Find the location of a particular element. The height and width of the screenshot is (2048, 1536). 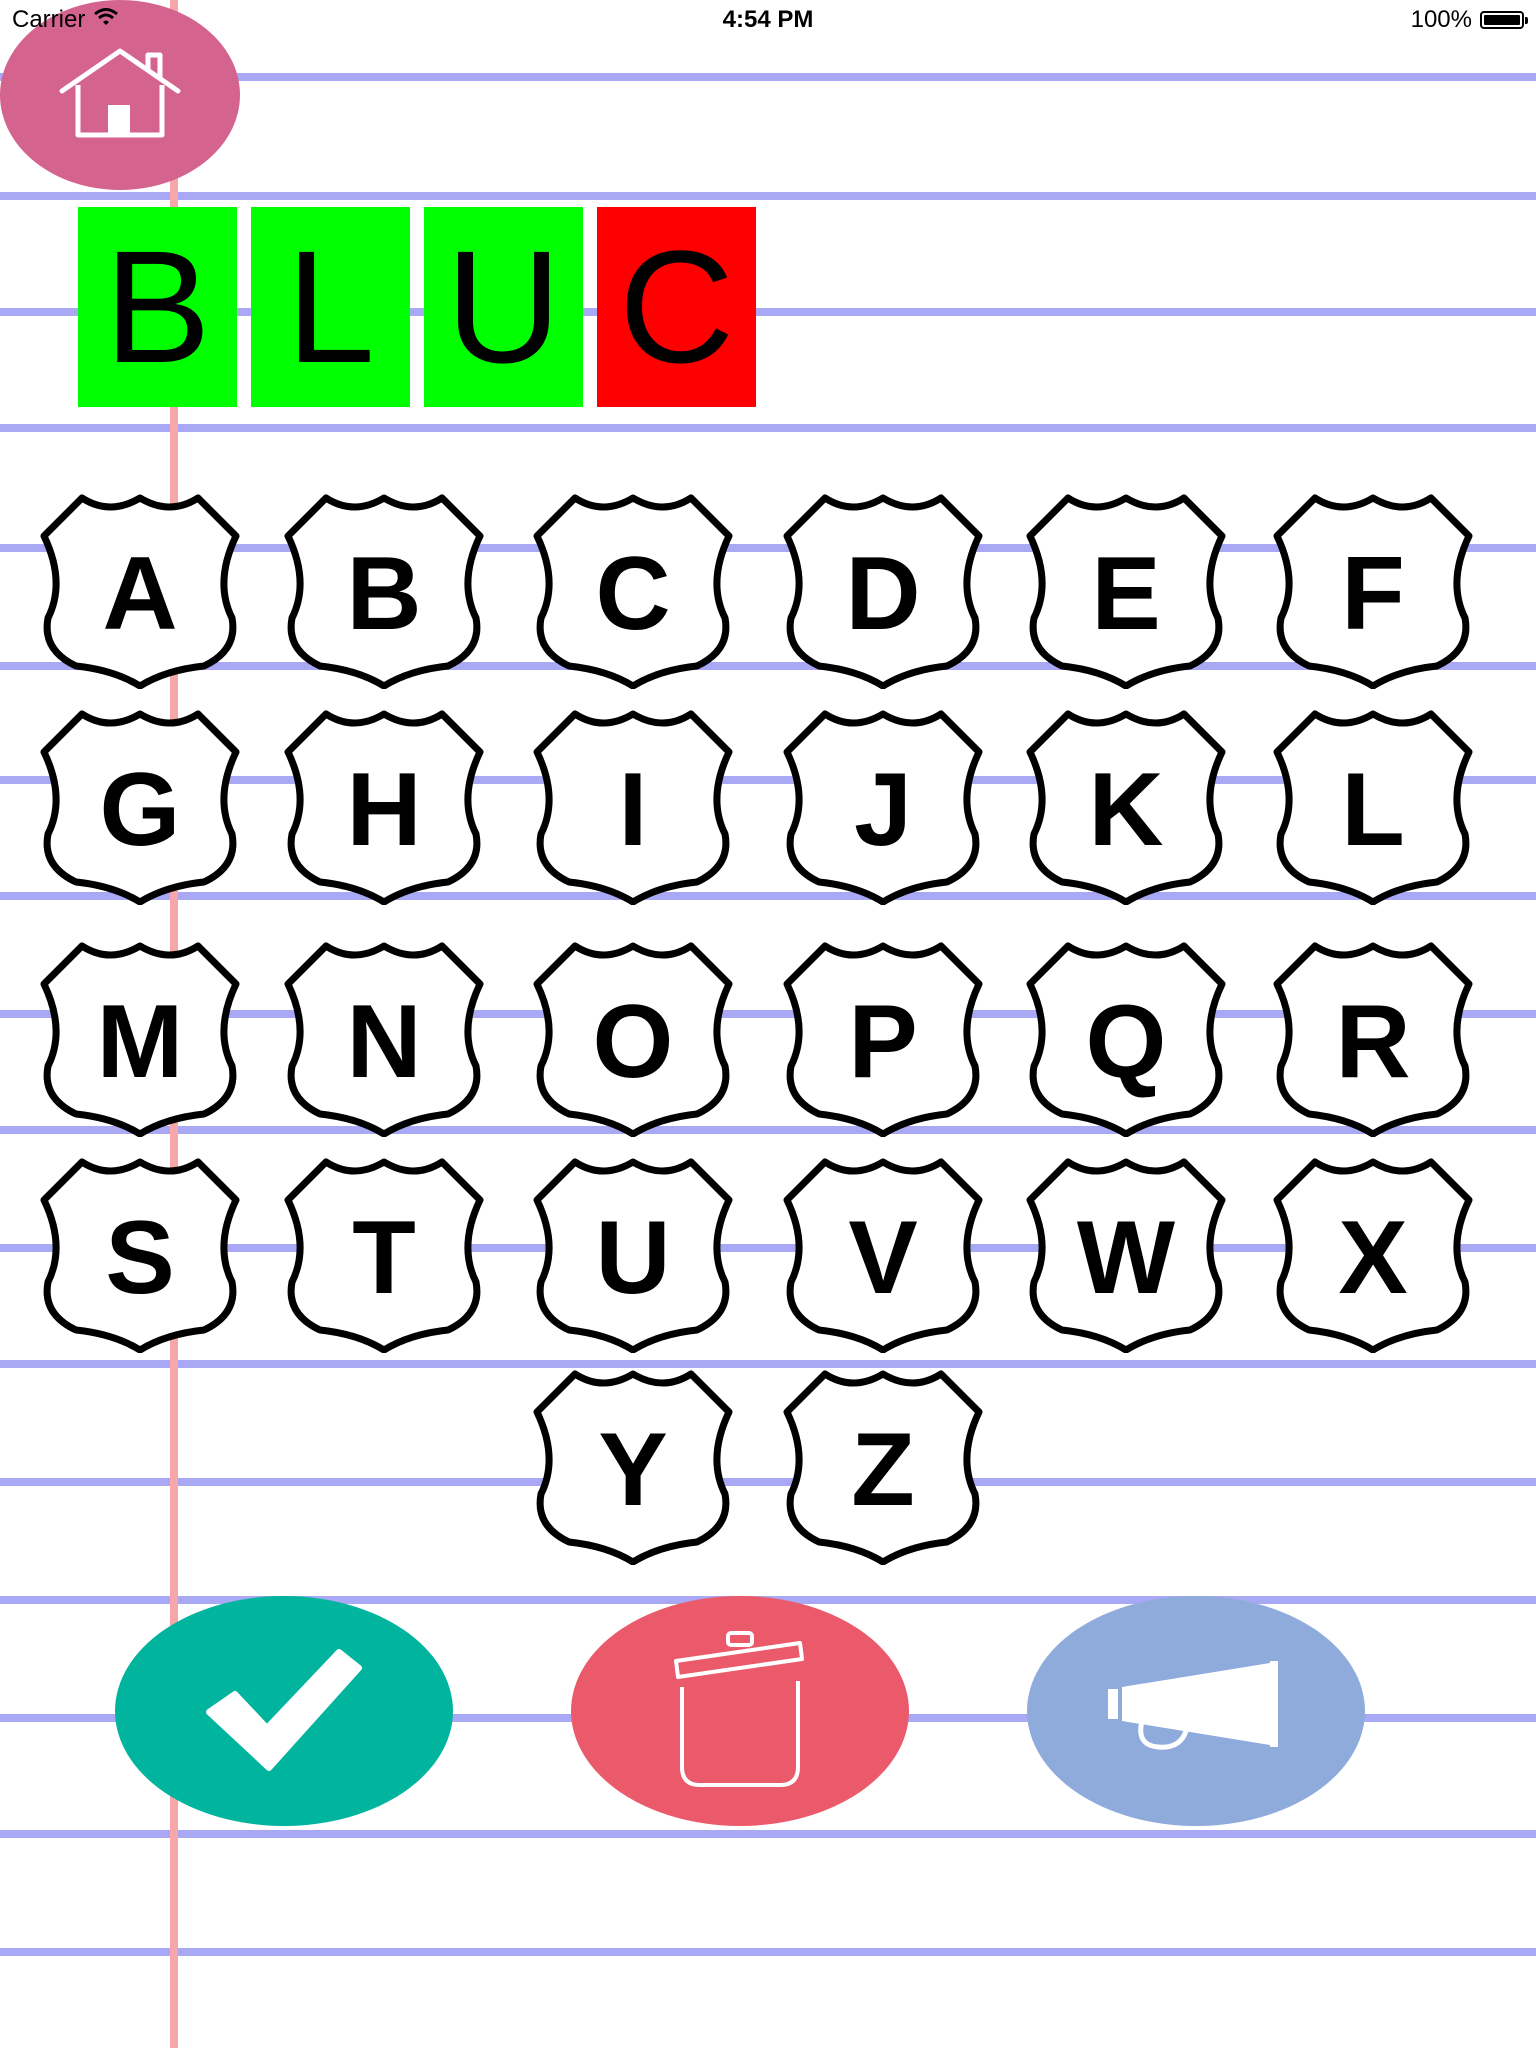

letter-key-a: A is located at coordinates (140, 591).